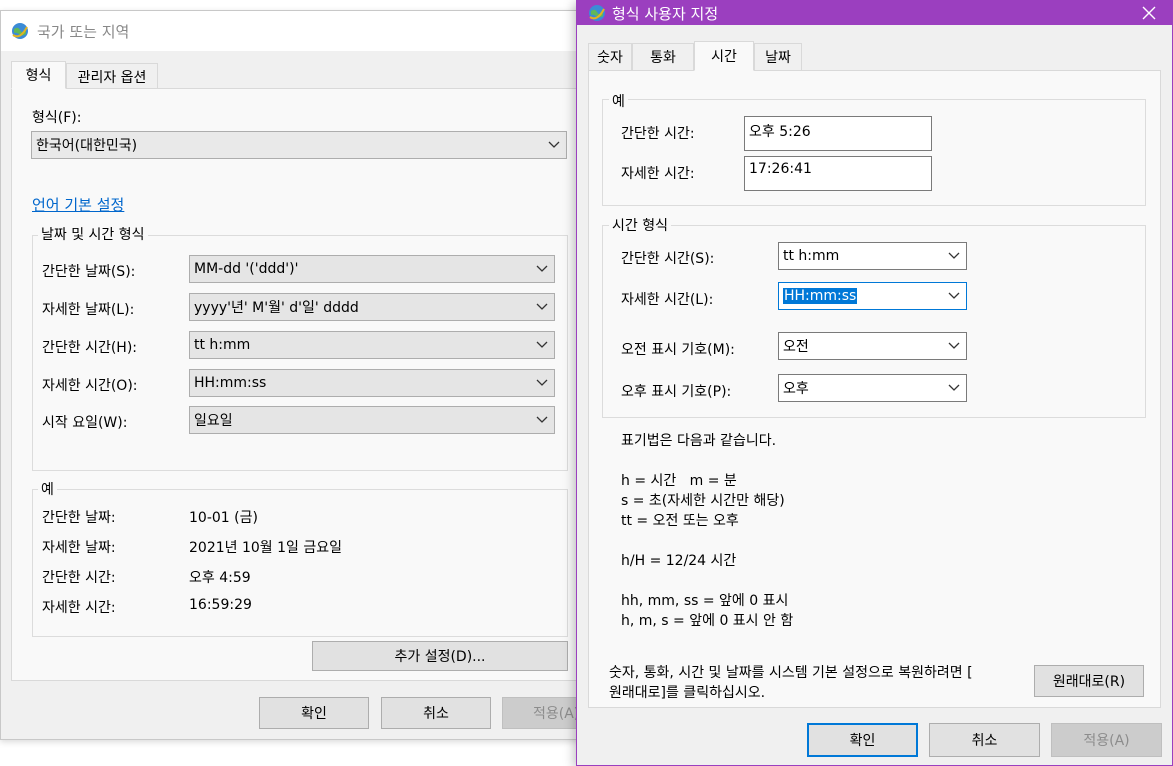 The image size is (1173, 766). Describe the element at coordinates (83, 32) in the screenshot. I see `window-title: 국가 또는 지역` at that location.